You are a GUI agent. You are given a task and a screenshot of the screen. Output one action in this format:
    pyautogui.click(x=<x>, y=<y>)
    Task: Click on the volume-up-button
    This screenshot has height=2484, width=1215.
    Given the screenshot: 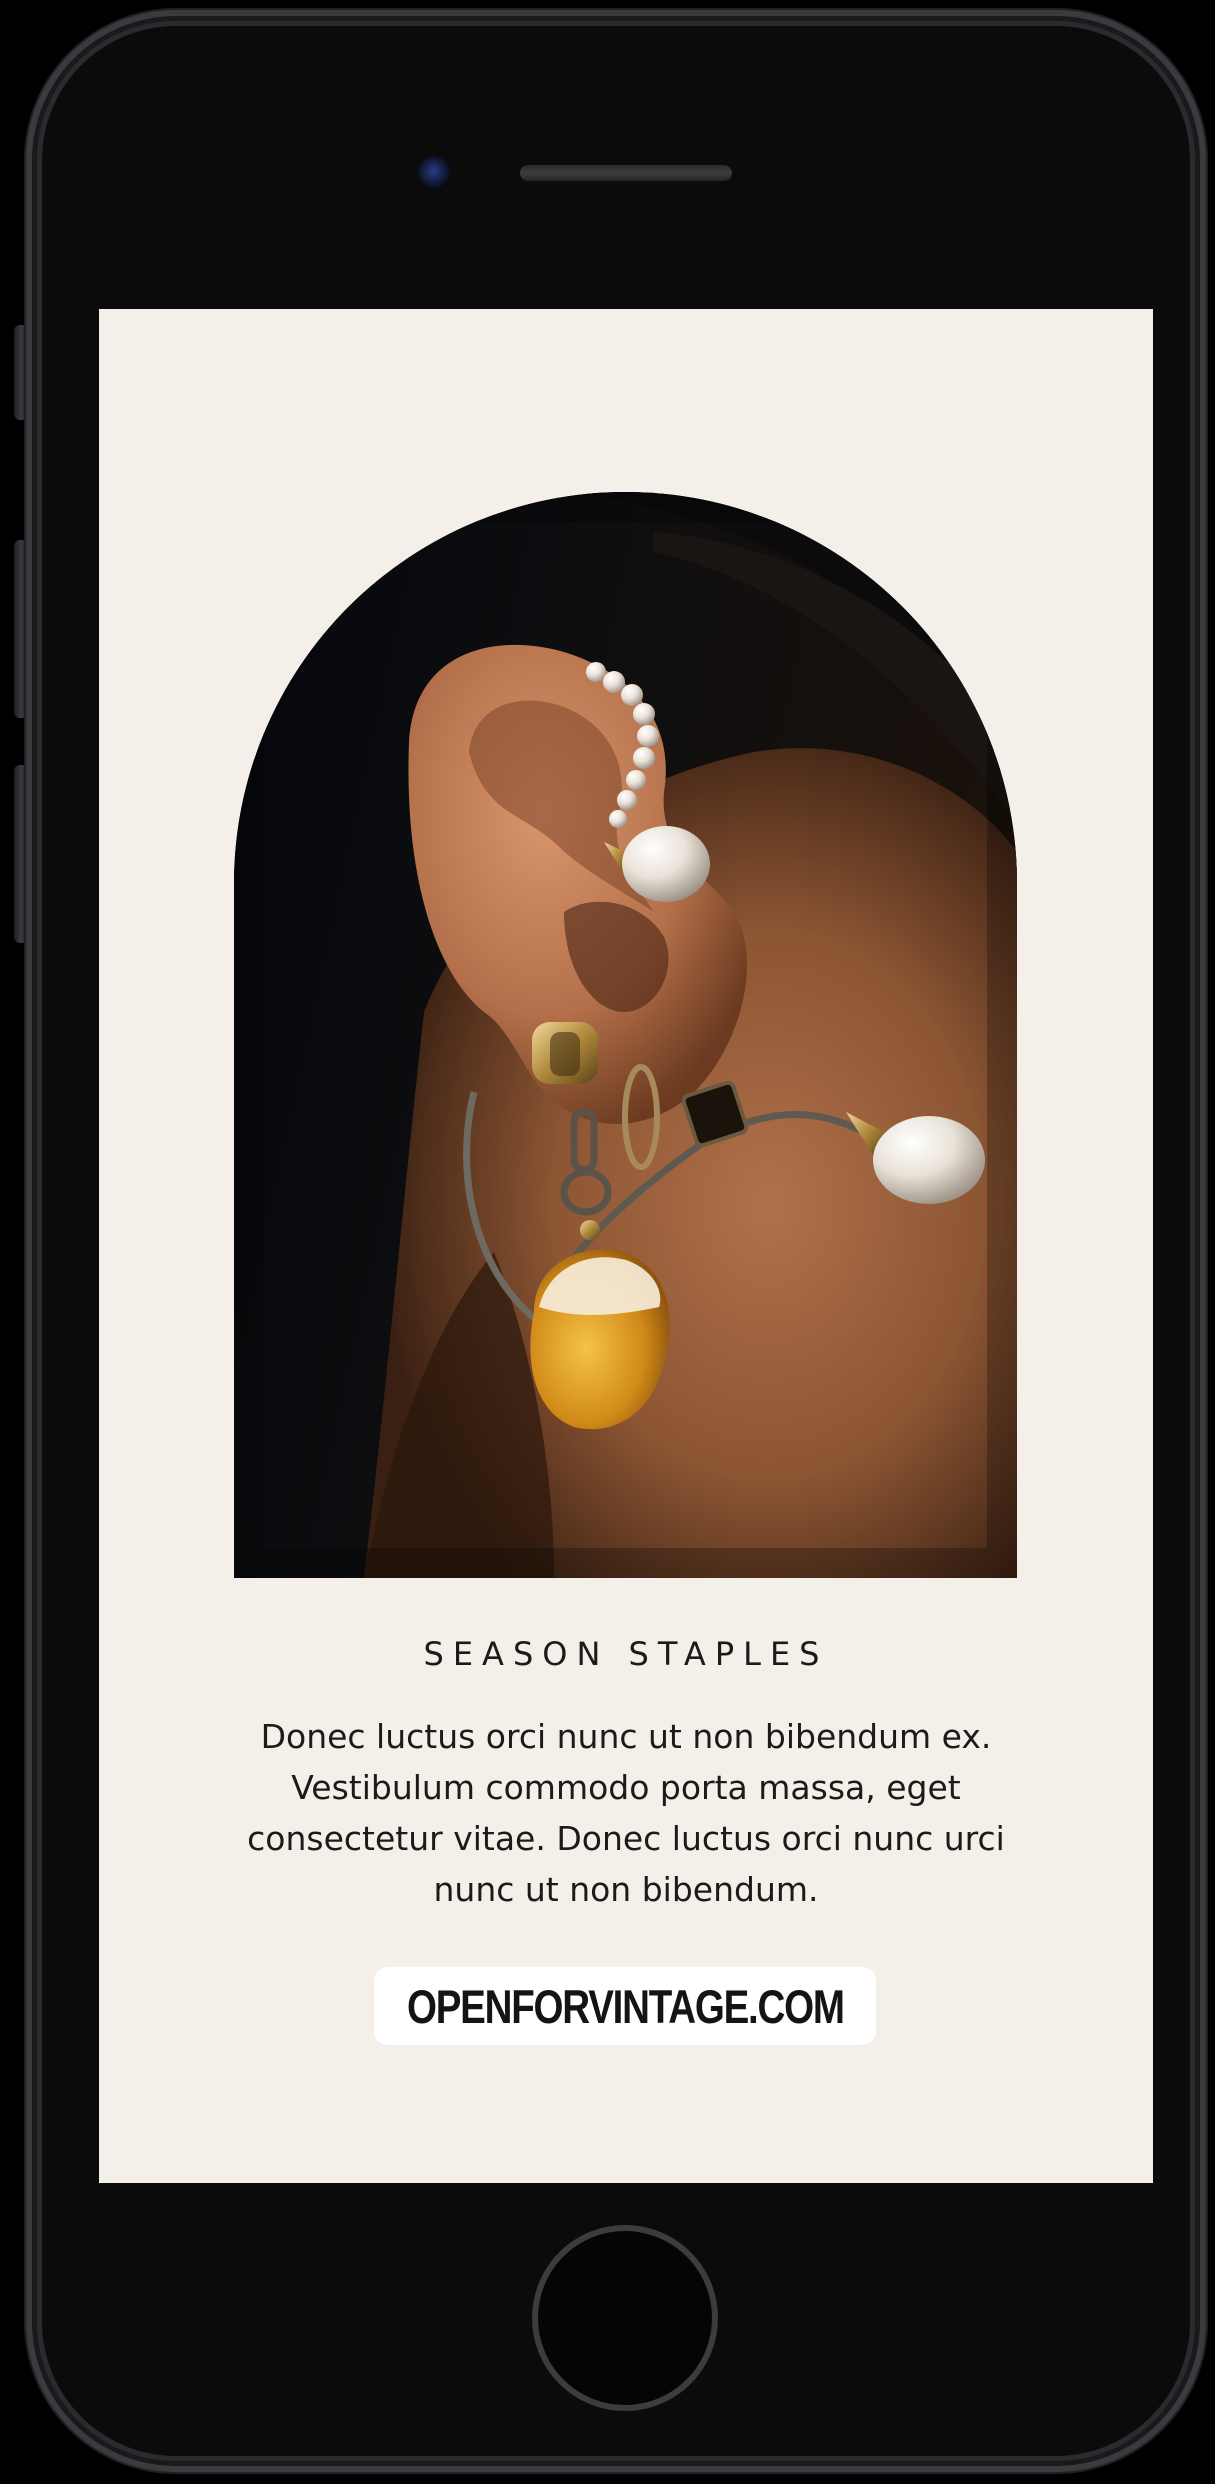 What is the action you would take?
    pyautogui.click(x=20, y=629)
    